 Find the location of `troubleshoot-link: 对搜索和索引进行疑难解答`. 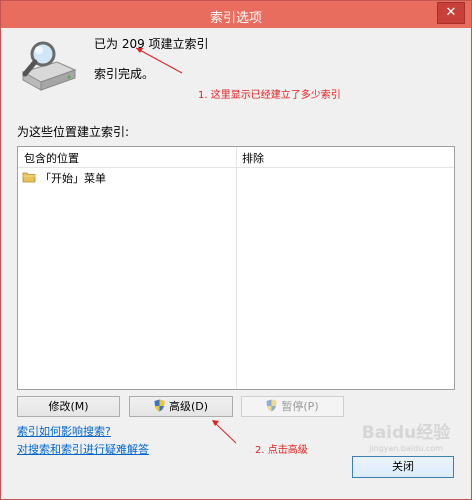

troubleshoot-link: 对搜索和索引进行疑难解答 is located at coordinates (83, 449).